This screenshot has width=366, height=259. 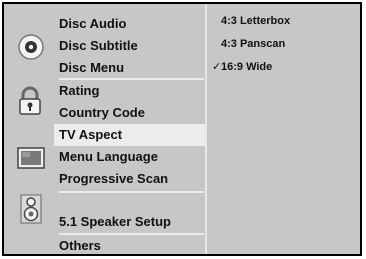 I want to click on menu-item-disc-subtitle: Disc Subtitle, so click(x=131, y=46).